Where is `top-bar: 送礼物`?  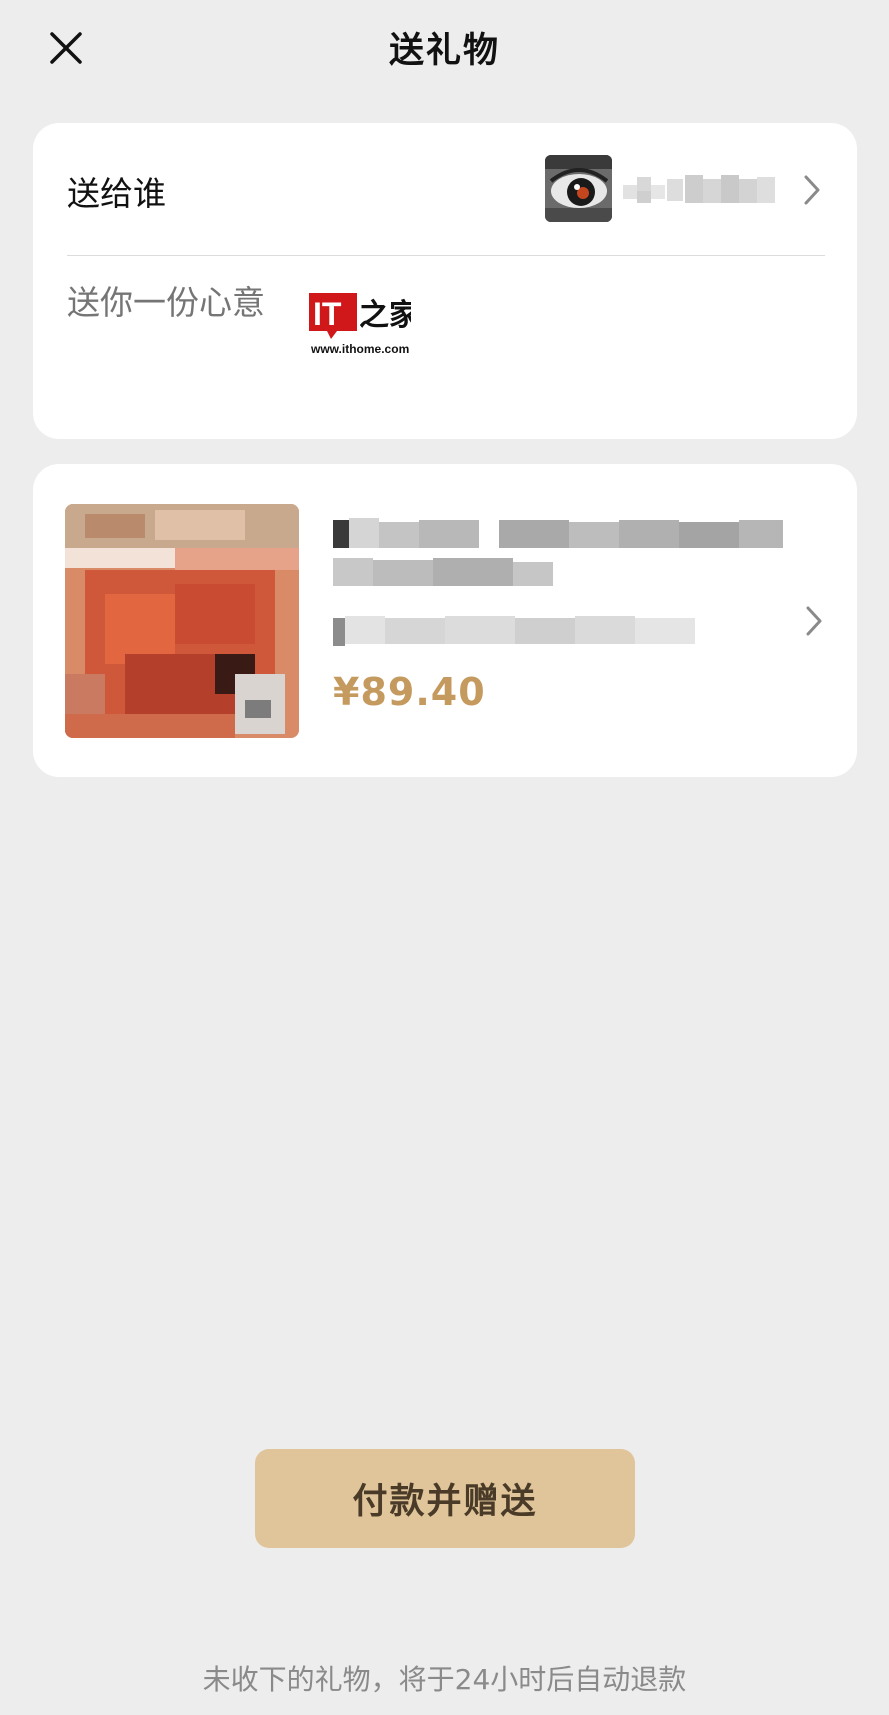
top-bar: 送礼物 is located at coordinates (444, 45).